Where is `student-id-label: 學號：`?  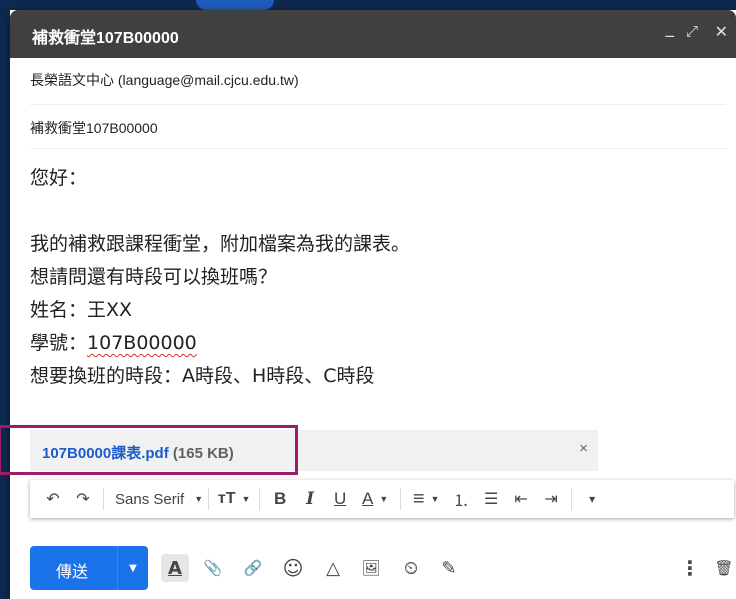 student-id-label: 學號： is located at coordinates (59, 343).